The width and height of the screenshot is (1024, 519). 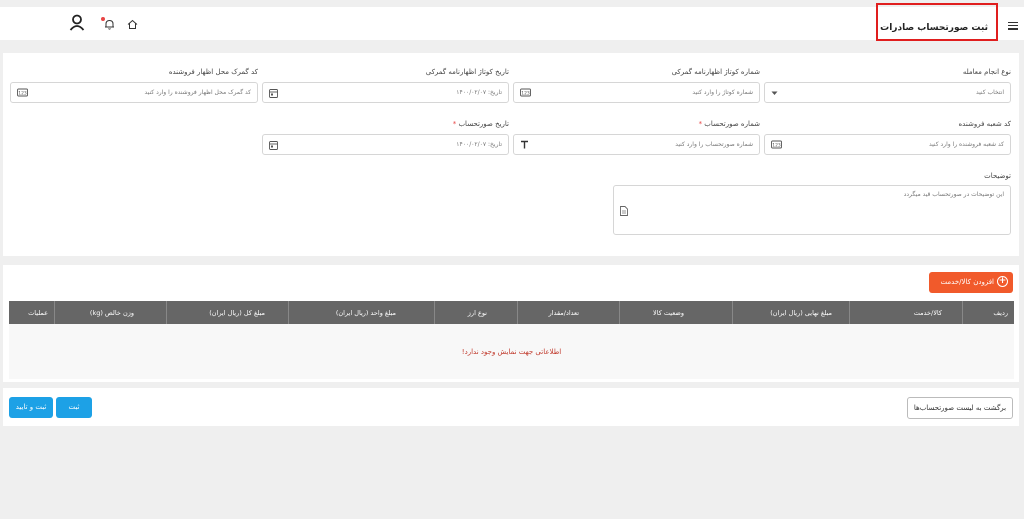 What do you see at coordinates (132, 24) in the screenshot?
I see `home-icon` at bounding box center [132, 24].